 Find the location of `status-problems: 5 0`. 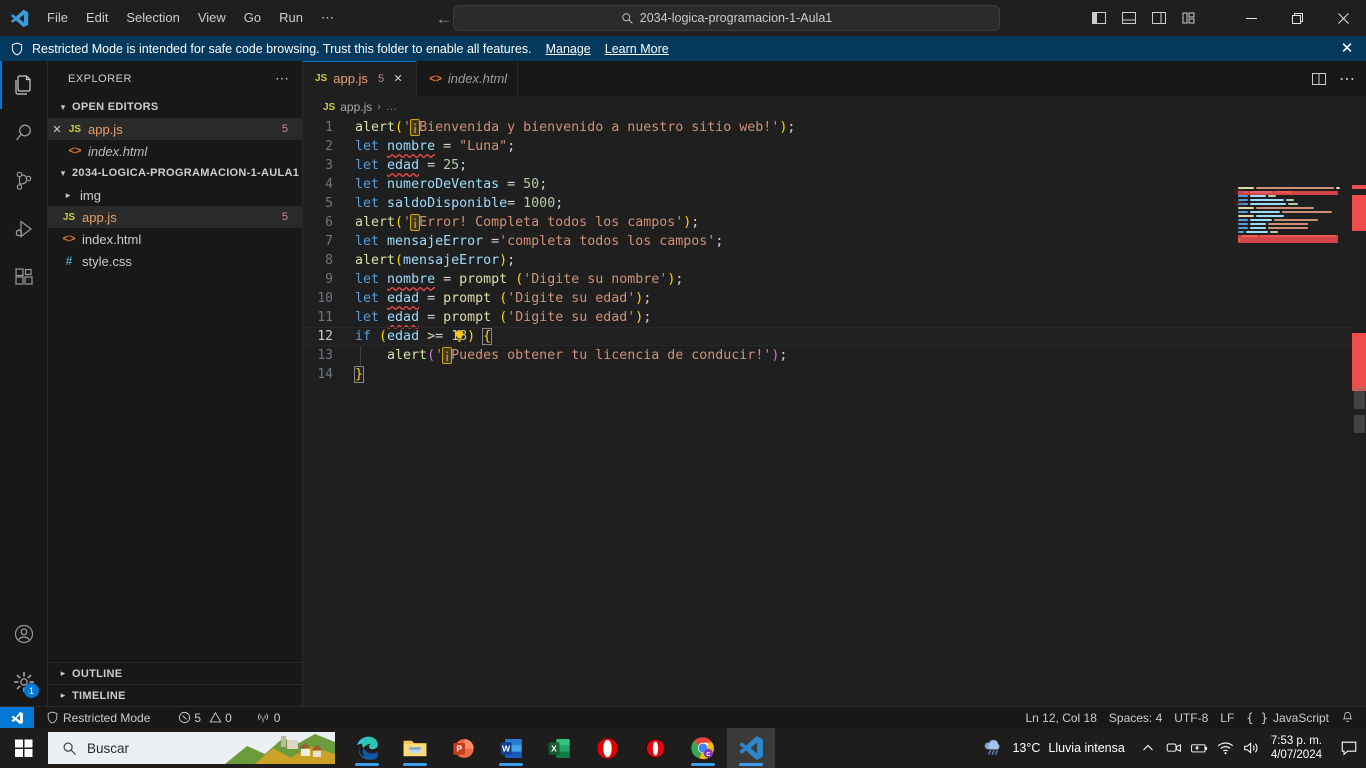

status-problems: 5 0 is located at coordinates (204, 718).